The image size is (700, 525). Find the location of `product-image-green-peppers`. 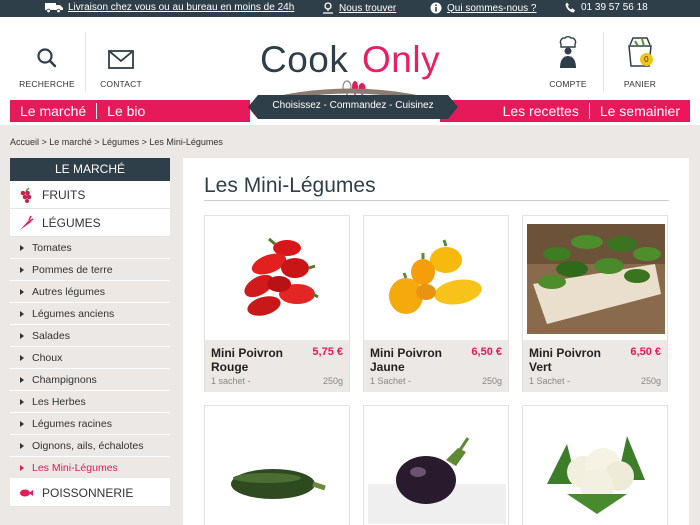

product-image-green-peppers is located at coordinates (596, 279).